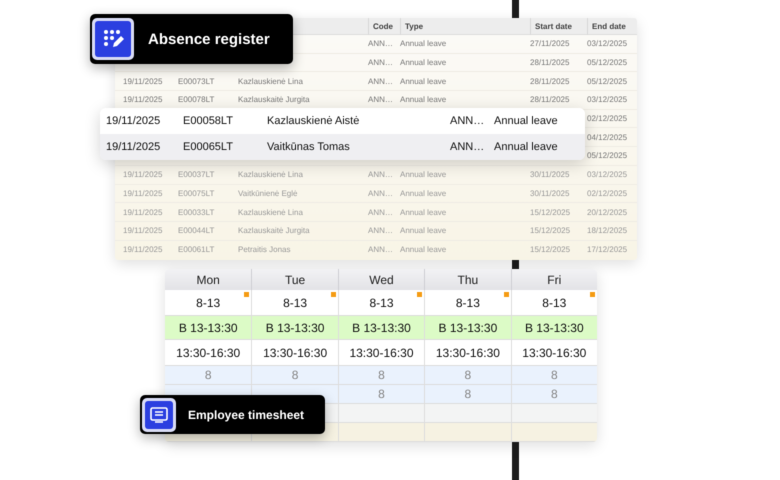 Image resolution: width=780 pixels, height=480 pixels. Describe the element at coordinates (294, 279) in the screenshot. I see `day-header: Tue` at that location.